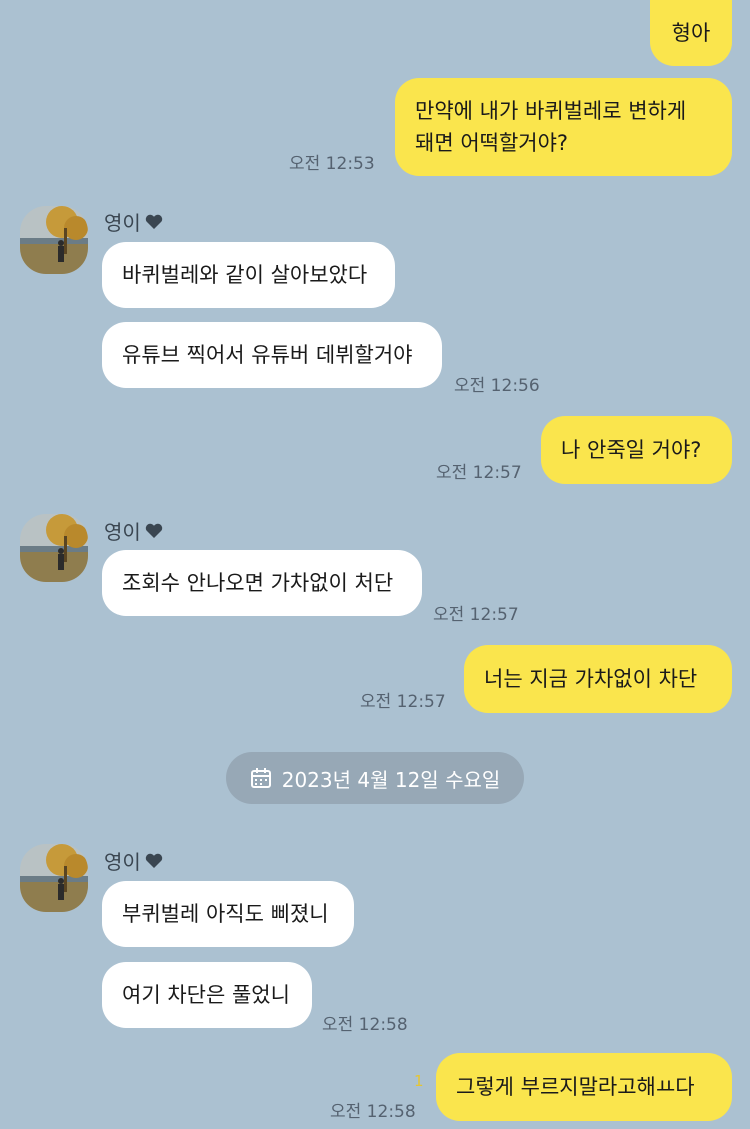 Image resolution: width=750 pixels, height=1129 pixels. Describe the element at coordinates (575, 1087) in the screenshot. I see `message-text: 그렇게 부르지말라고해ㅛ다` at that location.